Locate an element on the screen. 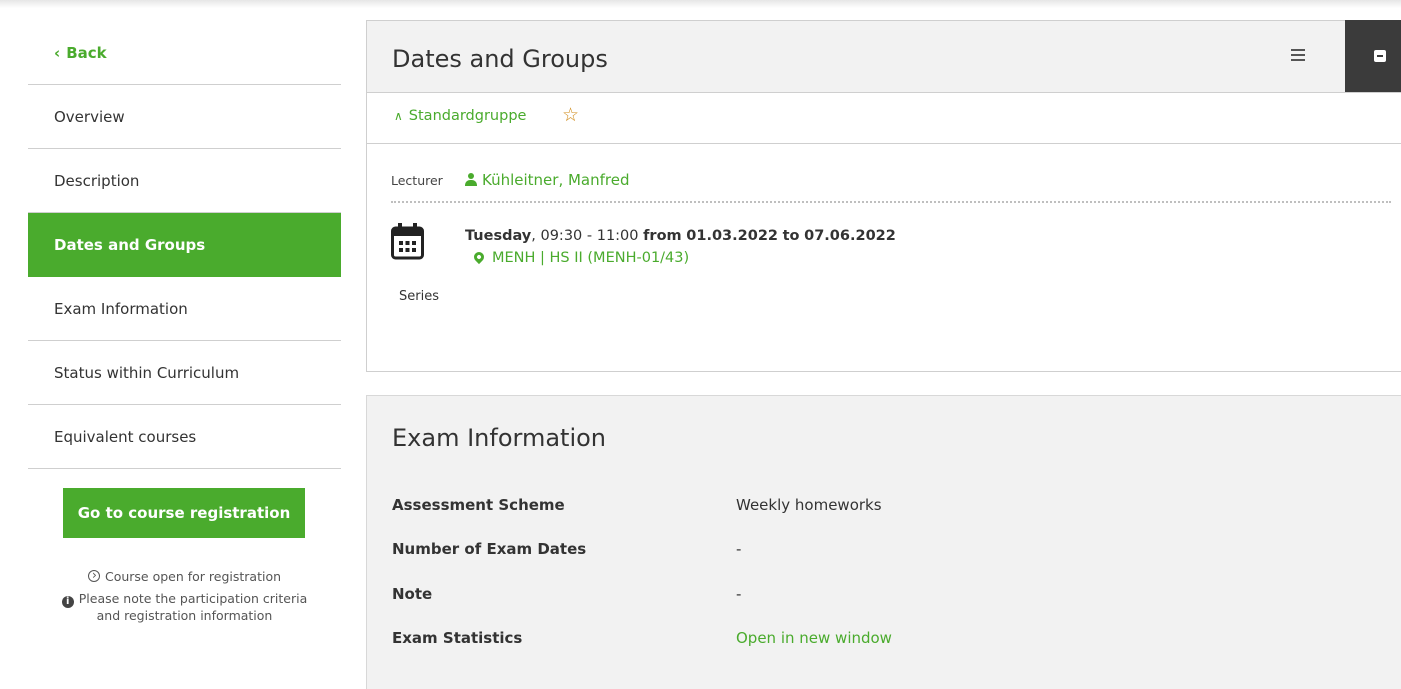  sidebar-item-overview: Overview is located at coordinates (184, 117).